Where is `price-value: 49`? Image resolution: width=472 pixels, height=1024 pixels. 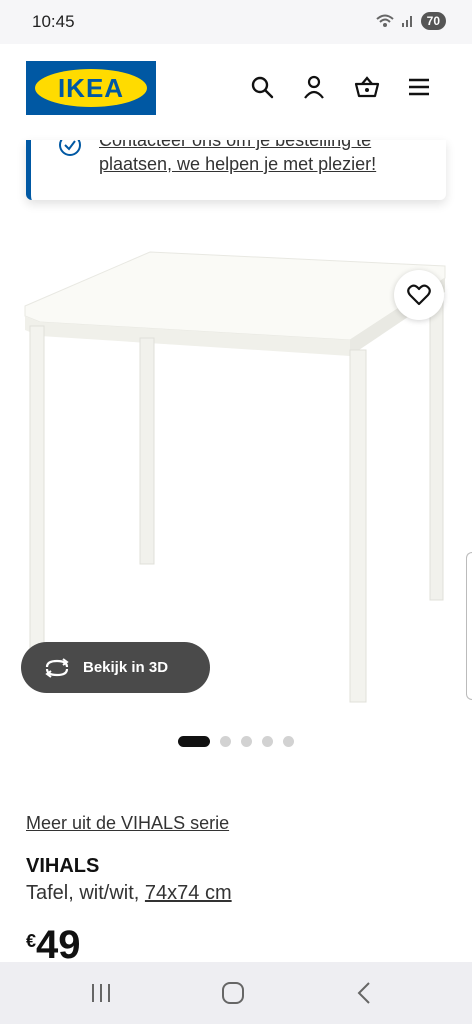 price-value: 49 is located at coordinates (58, 945).